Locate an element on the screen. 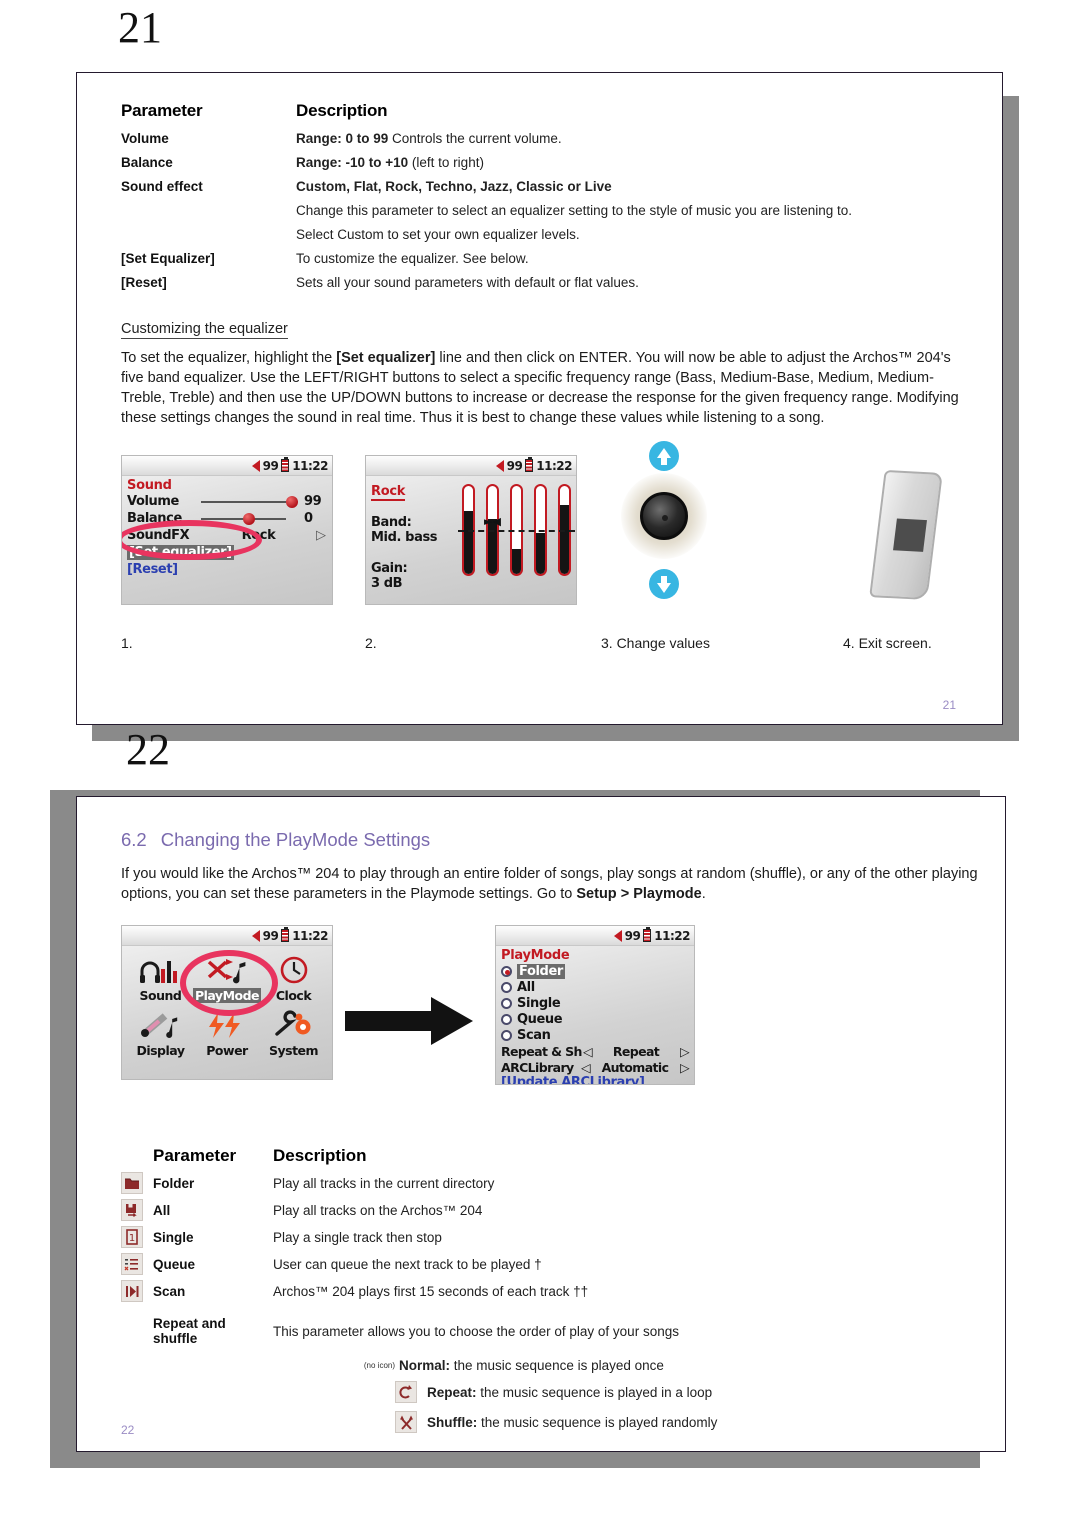 This screenshot has width=1080, height=1528. page-21-marker: 21 is located at coordinates (140, 27).